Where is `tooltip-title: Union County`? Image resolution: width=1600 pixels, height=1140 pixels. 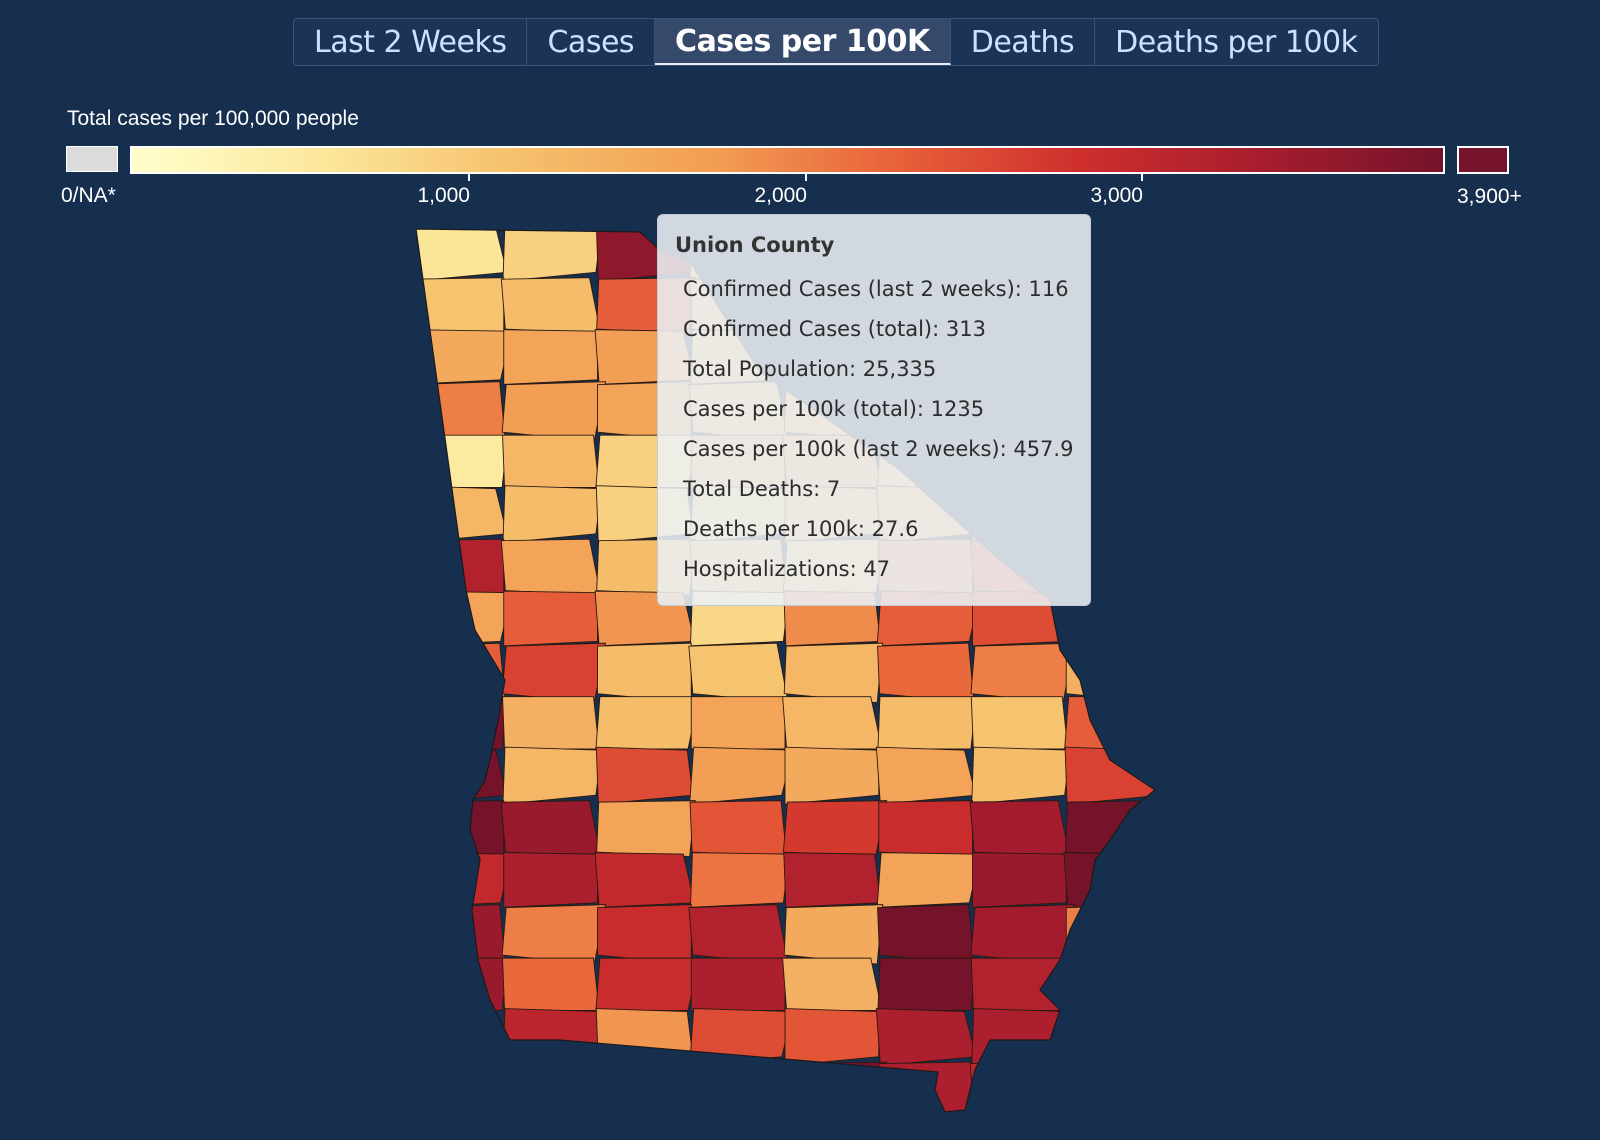
tooltip-title: Union County is located at coordinates (755, 245).